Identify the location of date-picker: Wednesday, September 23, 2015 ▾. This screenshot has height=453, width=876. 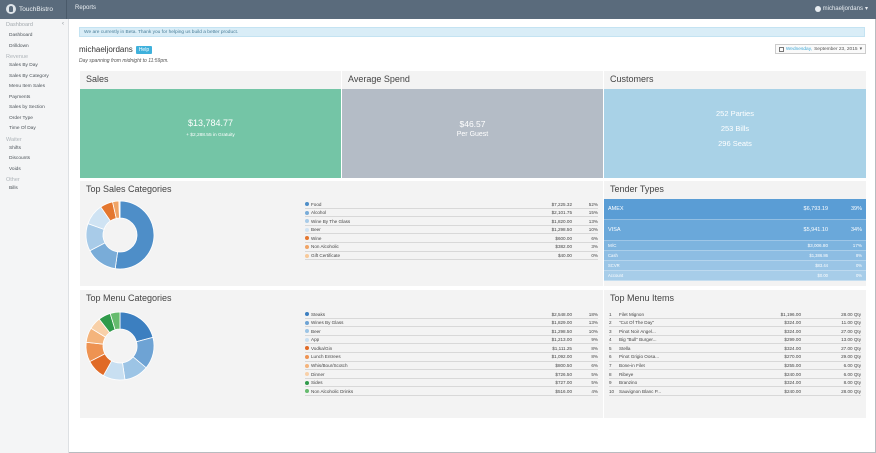
(820, 49).